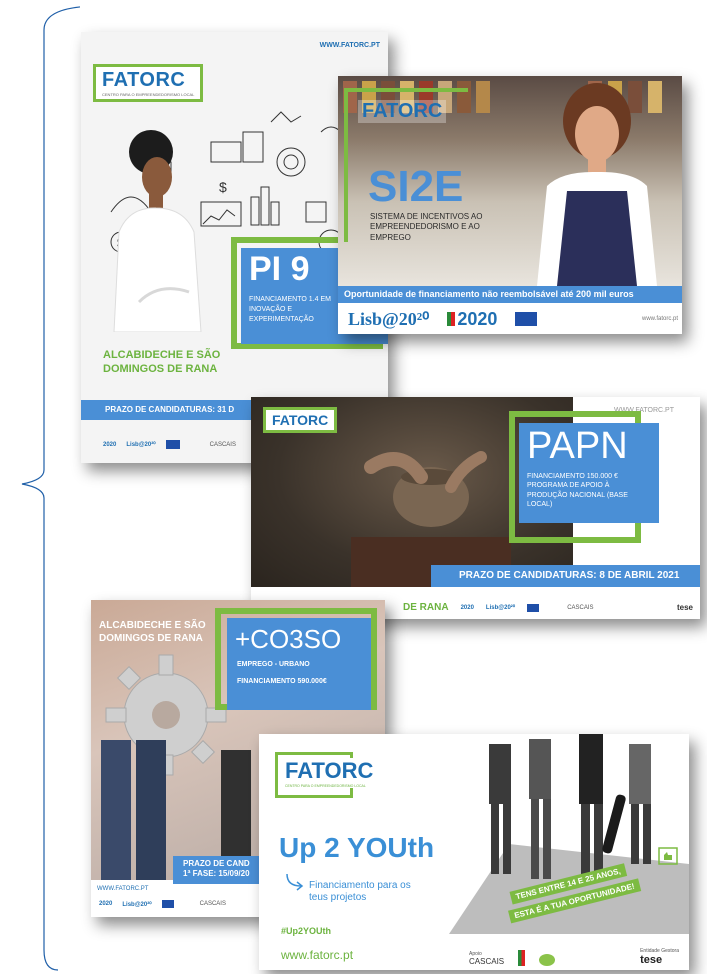 This screenshot has width=707, height=974. I want to click on shopkeeper-woman-photo, so click(597, 184).